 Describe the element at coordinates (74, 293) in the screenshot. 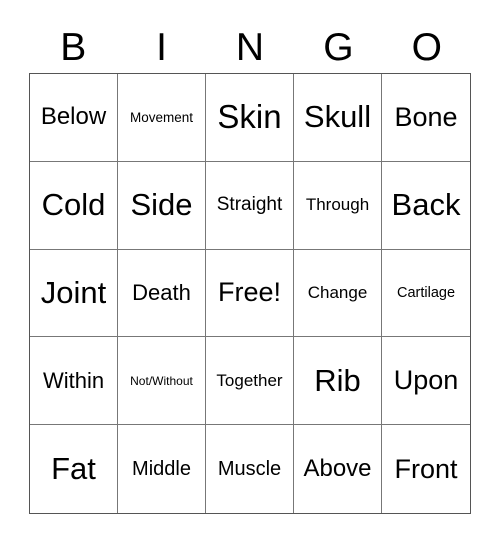

I see `bingo-cell: Joint` at that location.